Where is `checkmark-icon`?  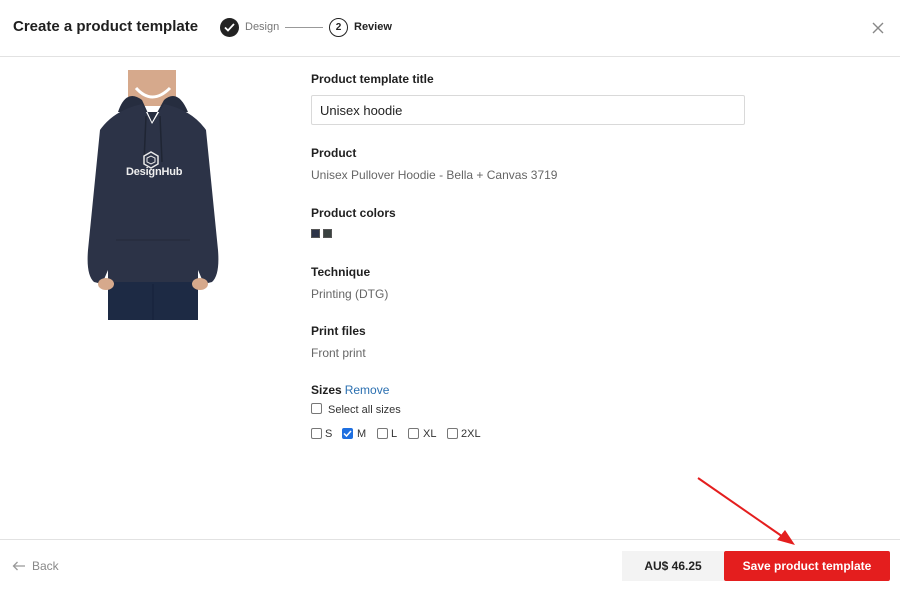
checkmark-icon is located at coordinates (347, 433).